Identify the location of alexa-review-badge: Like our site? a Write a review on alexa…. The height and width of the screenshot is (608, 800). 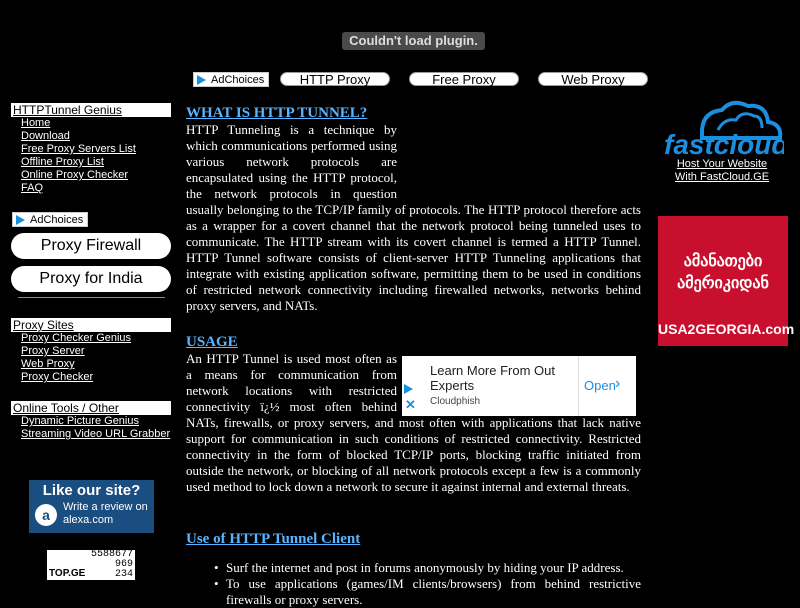
(91, 506).